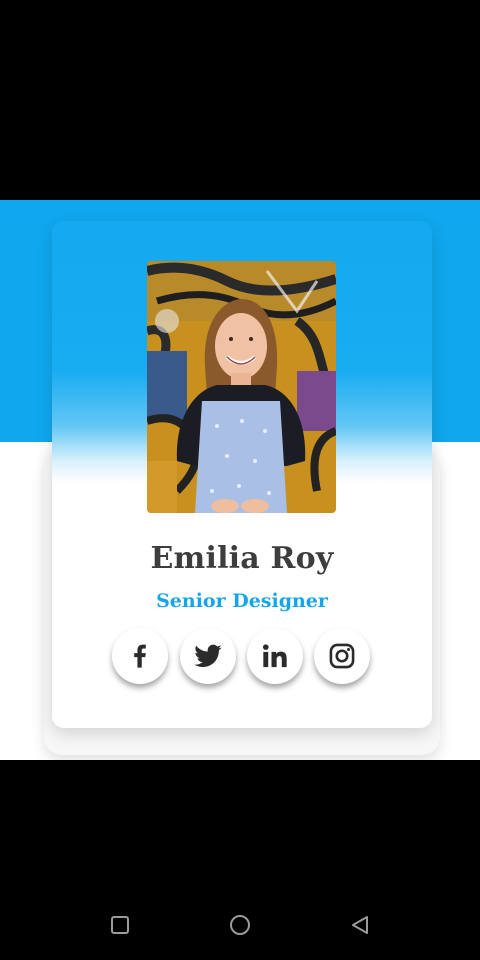 Image resolution: width=480 pixels, height=960 pixels. I want to click on profile-name: Emilia Roy, so click(242, 558).